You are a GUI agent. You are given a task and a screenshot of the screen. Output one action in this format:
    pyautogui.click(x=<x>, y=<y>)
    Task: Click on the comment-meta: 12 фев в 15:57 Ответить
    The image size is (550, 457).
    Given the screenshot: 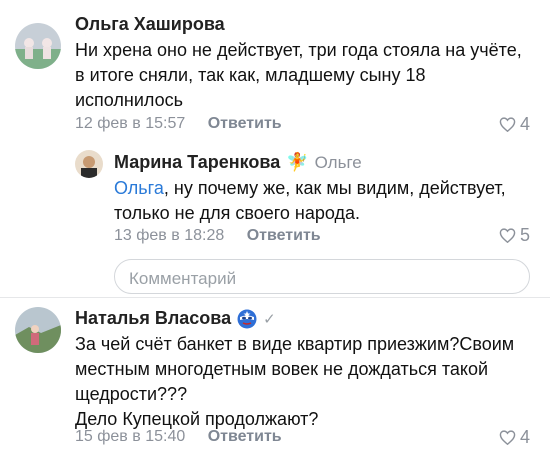 What is the action you would take?
    pyautogui.click(x=178, y=124)
    